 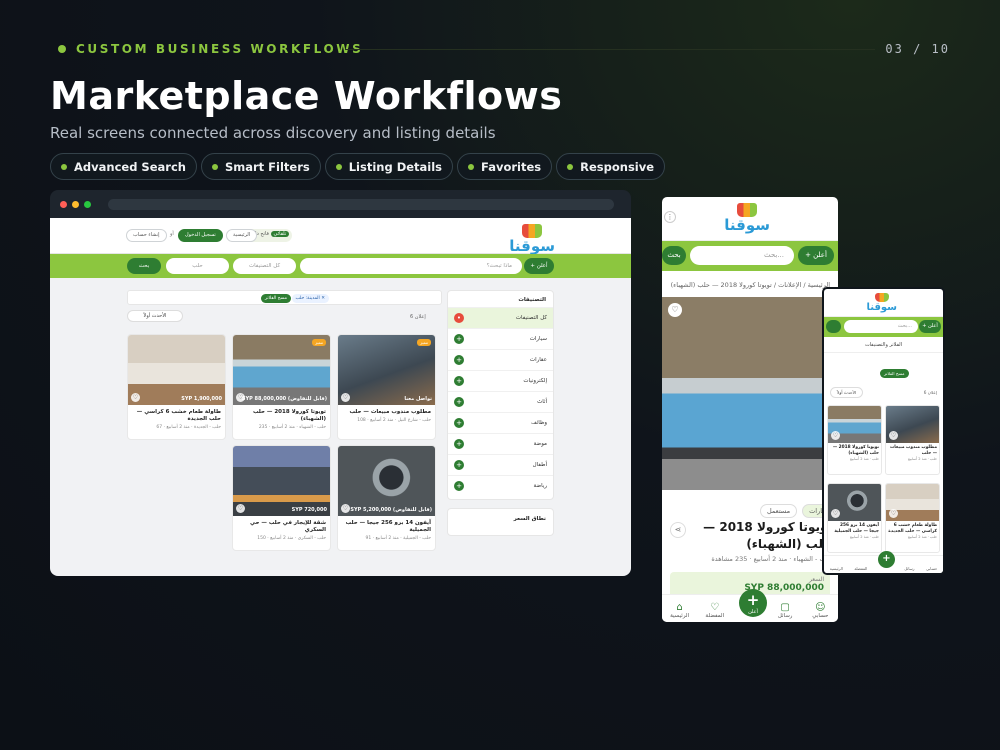 What do you see at coordinates (500, 422) in the screenshot?
I see `sidebar-item-jobs: وظائف +` at bounding box center [500, 422].